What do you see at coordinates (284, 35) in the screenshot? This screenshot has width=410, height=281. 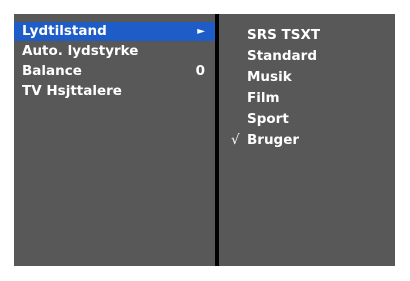 I see `option-label: SRS TSXT` at bounding box center [284, 35].